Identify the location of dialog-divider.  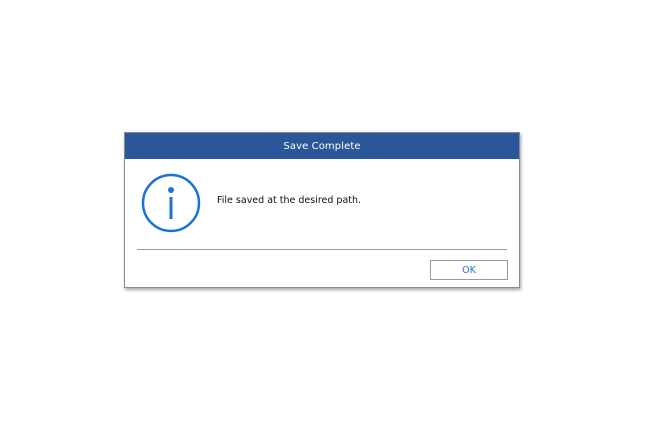
(322, 249).